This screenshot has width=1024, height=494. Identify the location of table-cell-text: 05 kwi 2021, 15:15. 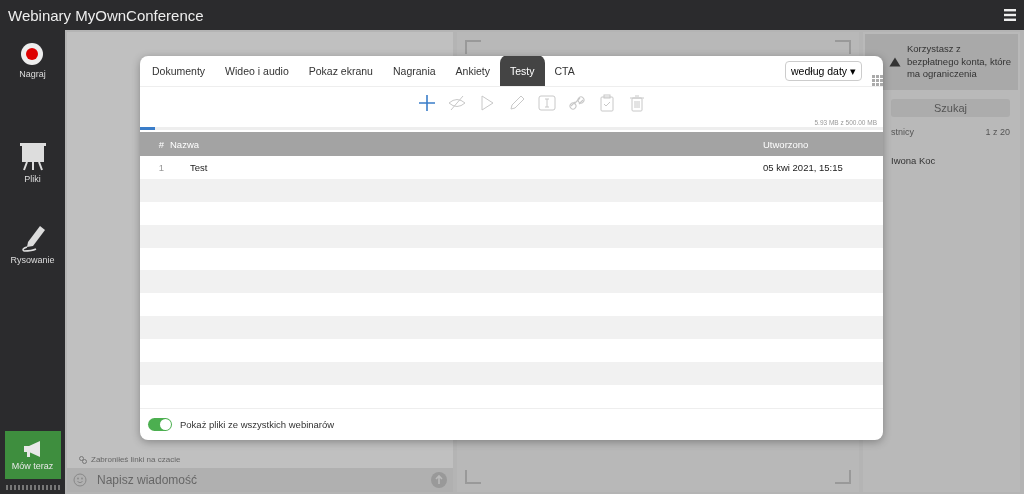
(803, 168).